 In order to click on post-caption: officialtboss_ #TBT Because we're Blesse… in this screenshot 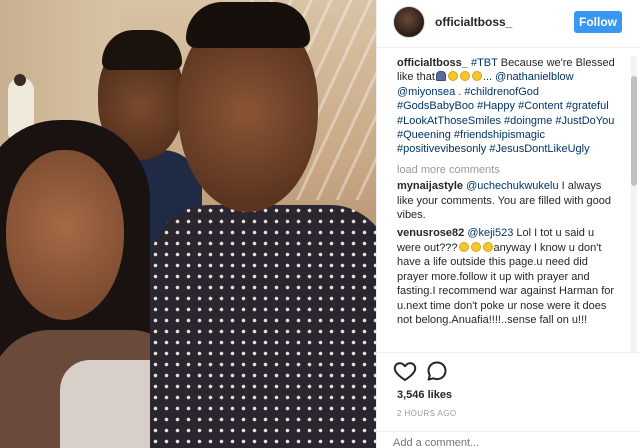, I will do `click(506, 106)`.